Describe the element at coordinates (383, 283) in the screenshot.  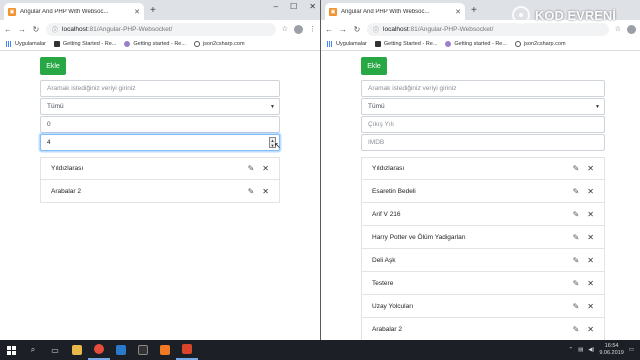
I see `item-name: Testere` at that location.